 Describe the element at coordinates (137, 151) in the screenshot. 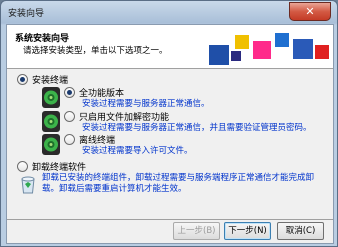

I see `option-desc: 安装过程需要导入许可文件。` at that location.